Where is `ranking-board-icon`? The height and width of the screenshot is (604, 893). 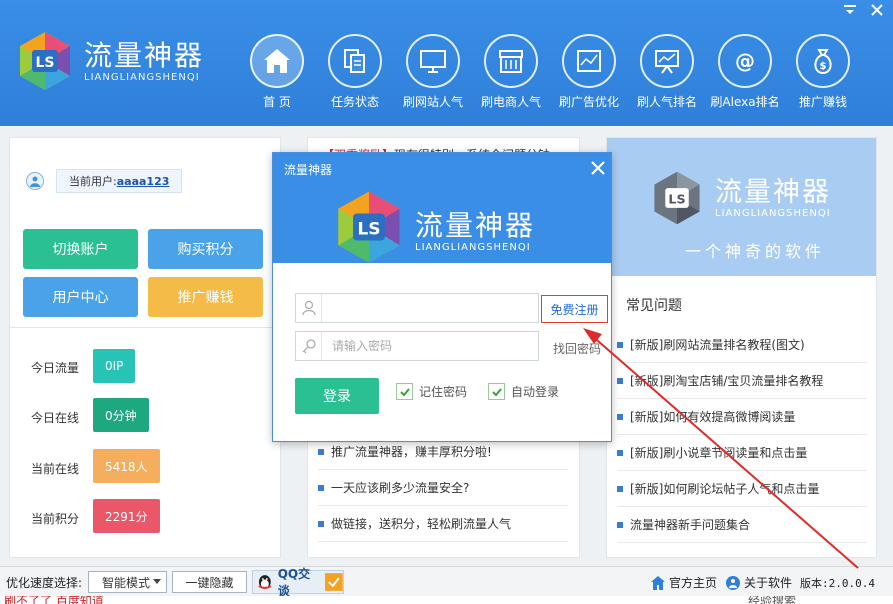
ranking-board-icon is located at coordinates (667, 62).